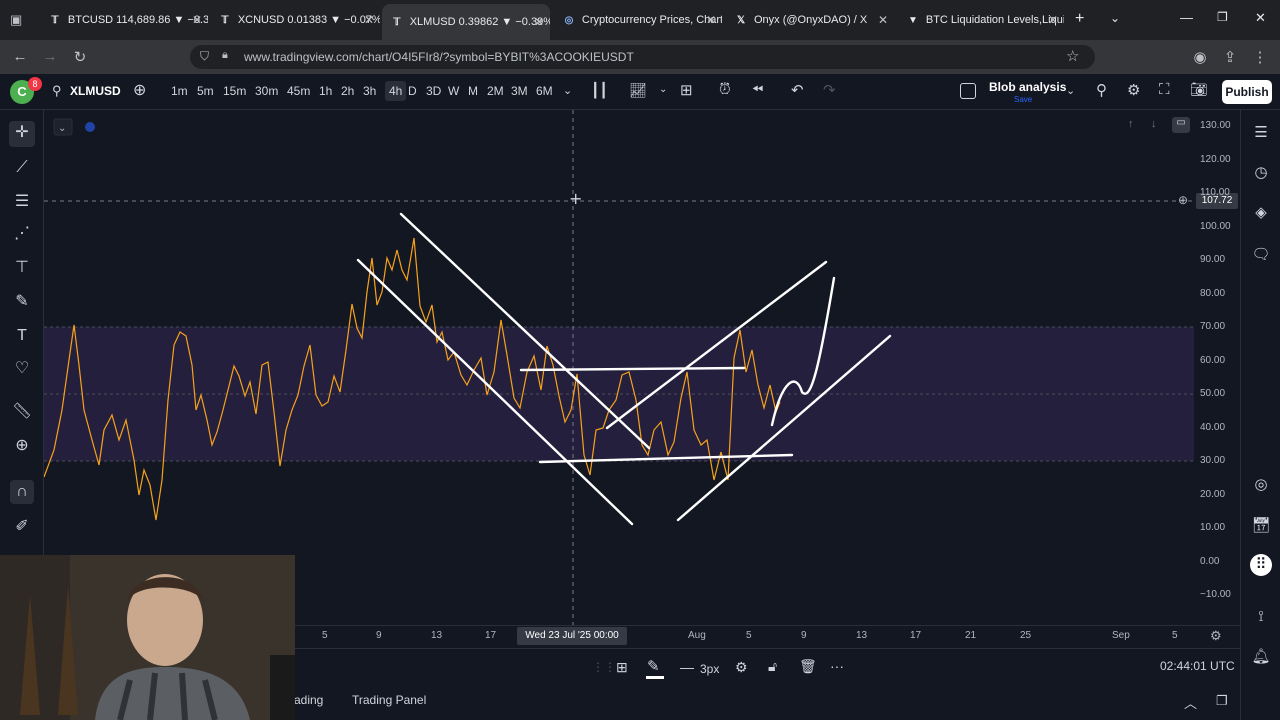 Image resolution: width=1280 pixels, height=720 pixels. What do you see at coordinates (205, 91) in the screenshot?
I see `timeframe-5m: 5m` at bounding box center [205, 91].